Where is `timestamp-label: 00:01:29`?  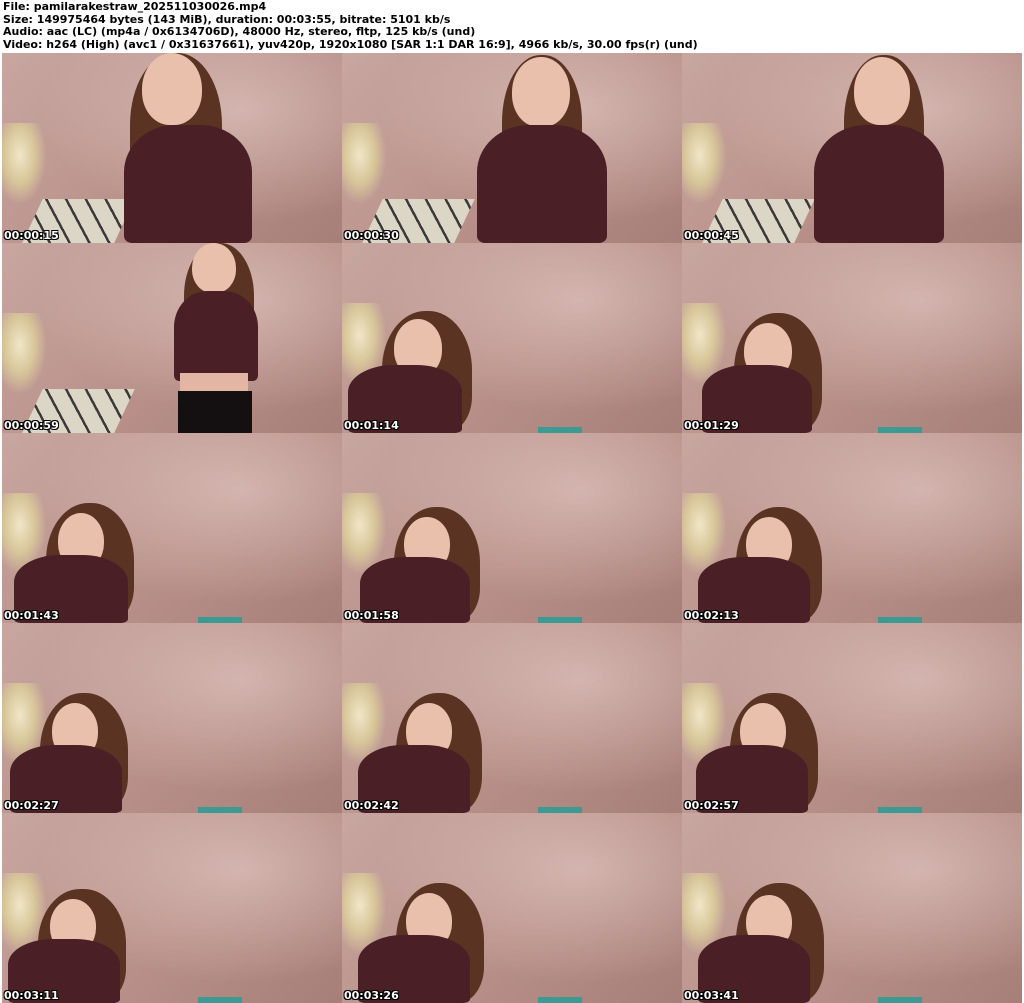
timestamp-label: 00:01:29 is located at coordinates (711, 425).